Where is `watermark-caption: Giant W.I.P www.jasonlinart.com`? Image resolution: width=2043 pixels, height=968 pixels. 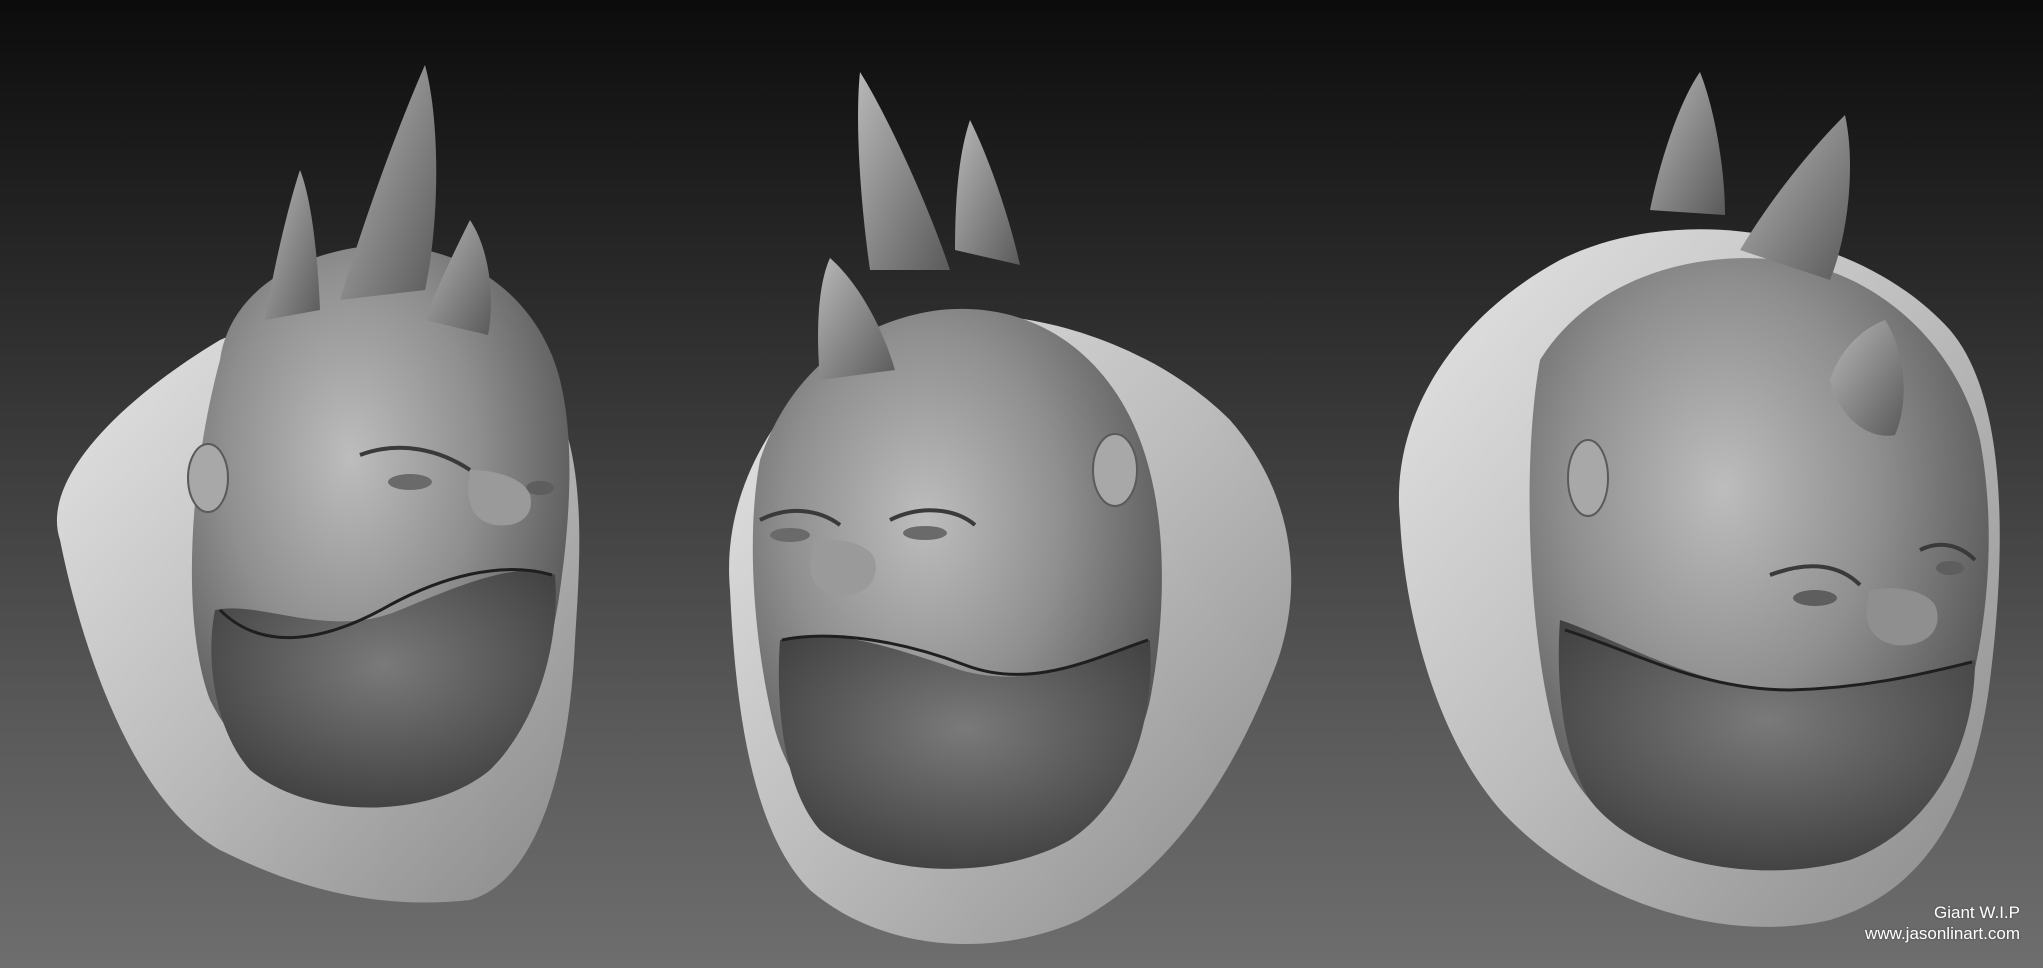
watermark-caption: Giant W.I.P www.jasonlinart.com is located at coordinates (1942, 923).